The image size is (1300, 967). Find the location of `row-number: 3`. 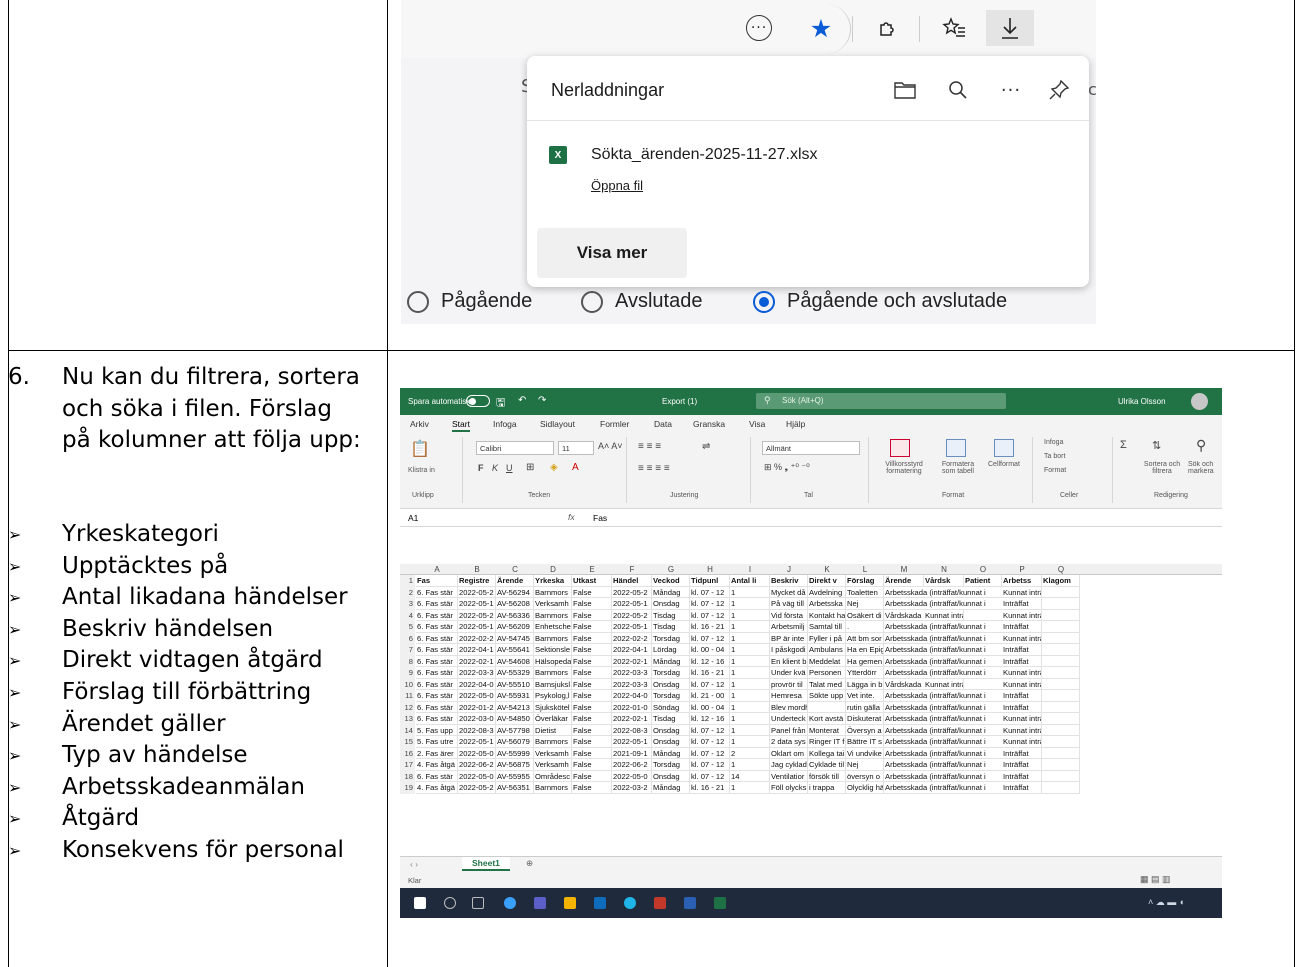

row-number: 3 is located at coordinates (407, 604).